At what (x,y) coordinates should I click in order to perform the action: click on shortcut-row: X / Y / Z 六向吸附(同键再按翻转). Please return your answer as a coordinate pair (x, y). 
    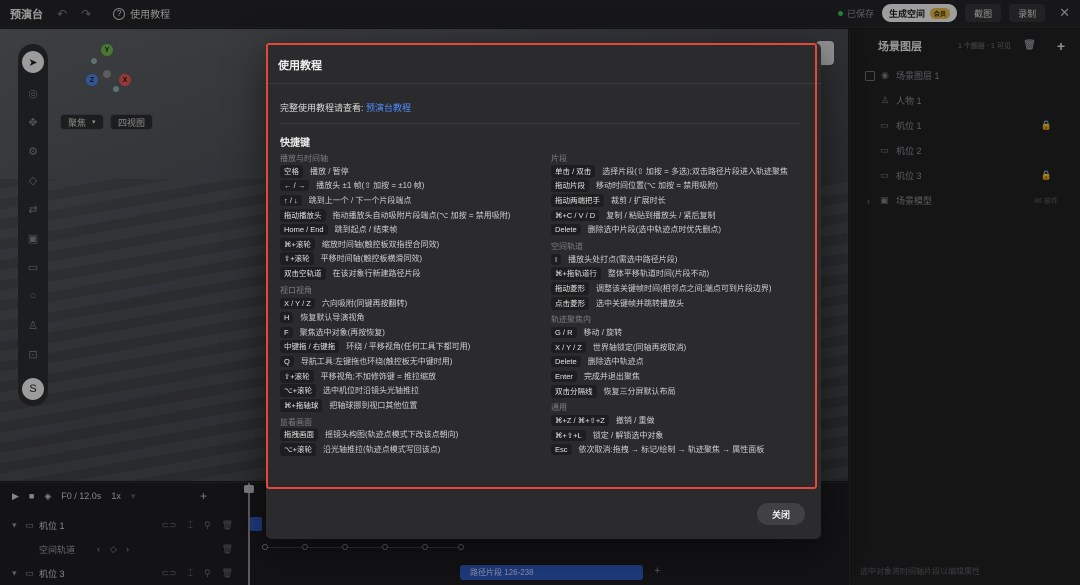
    Looking at the image, I should click on (412, 303).